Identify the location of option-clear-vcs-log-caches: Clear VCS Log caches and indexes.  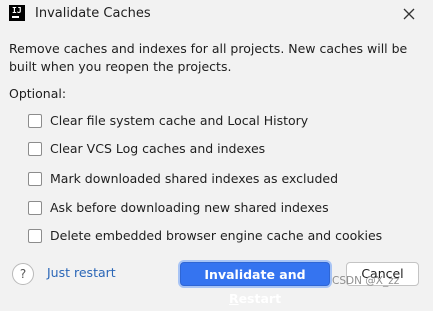
(146, 149).